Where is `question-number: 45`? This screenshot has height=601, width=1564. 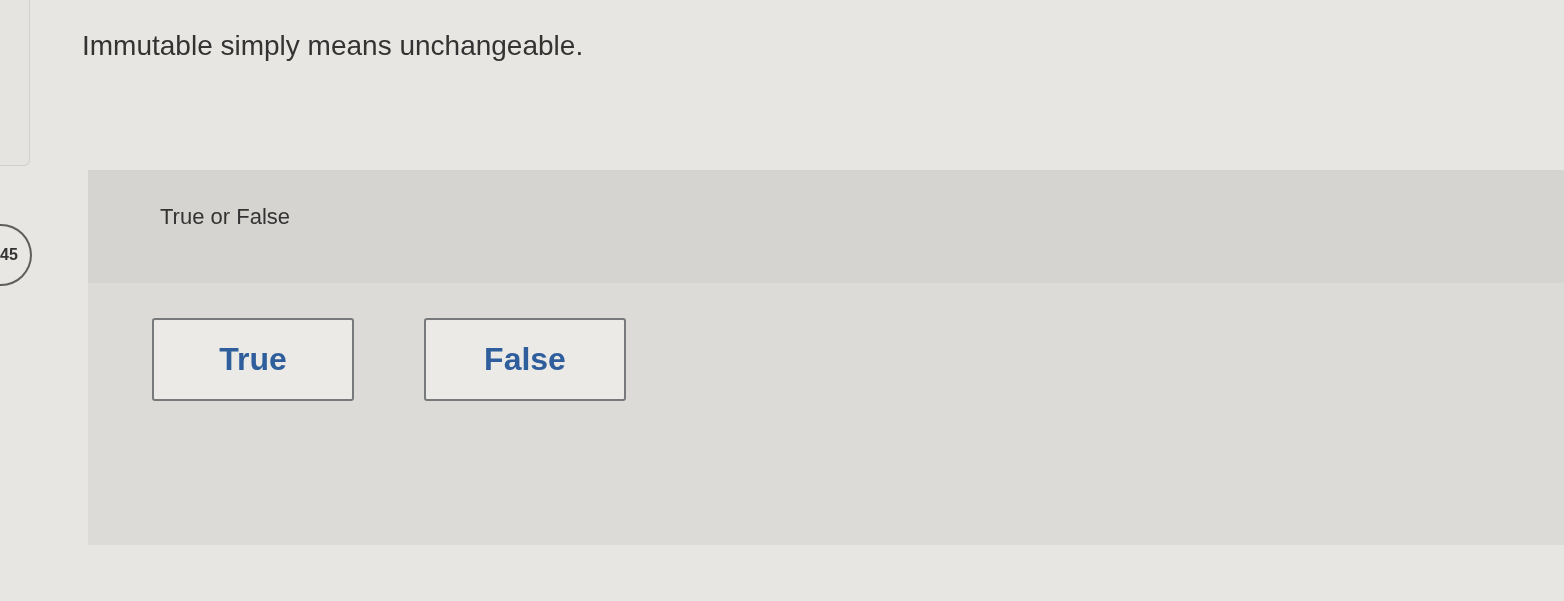 question-number: 45 is located at coordinates (16, 255).